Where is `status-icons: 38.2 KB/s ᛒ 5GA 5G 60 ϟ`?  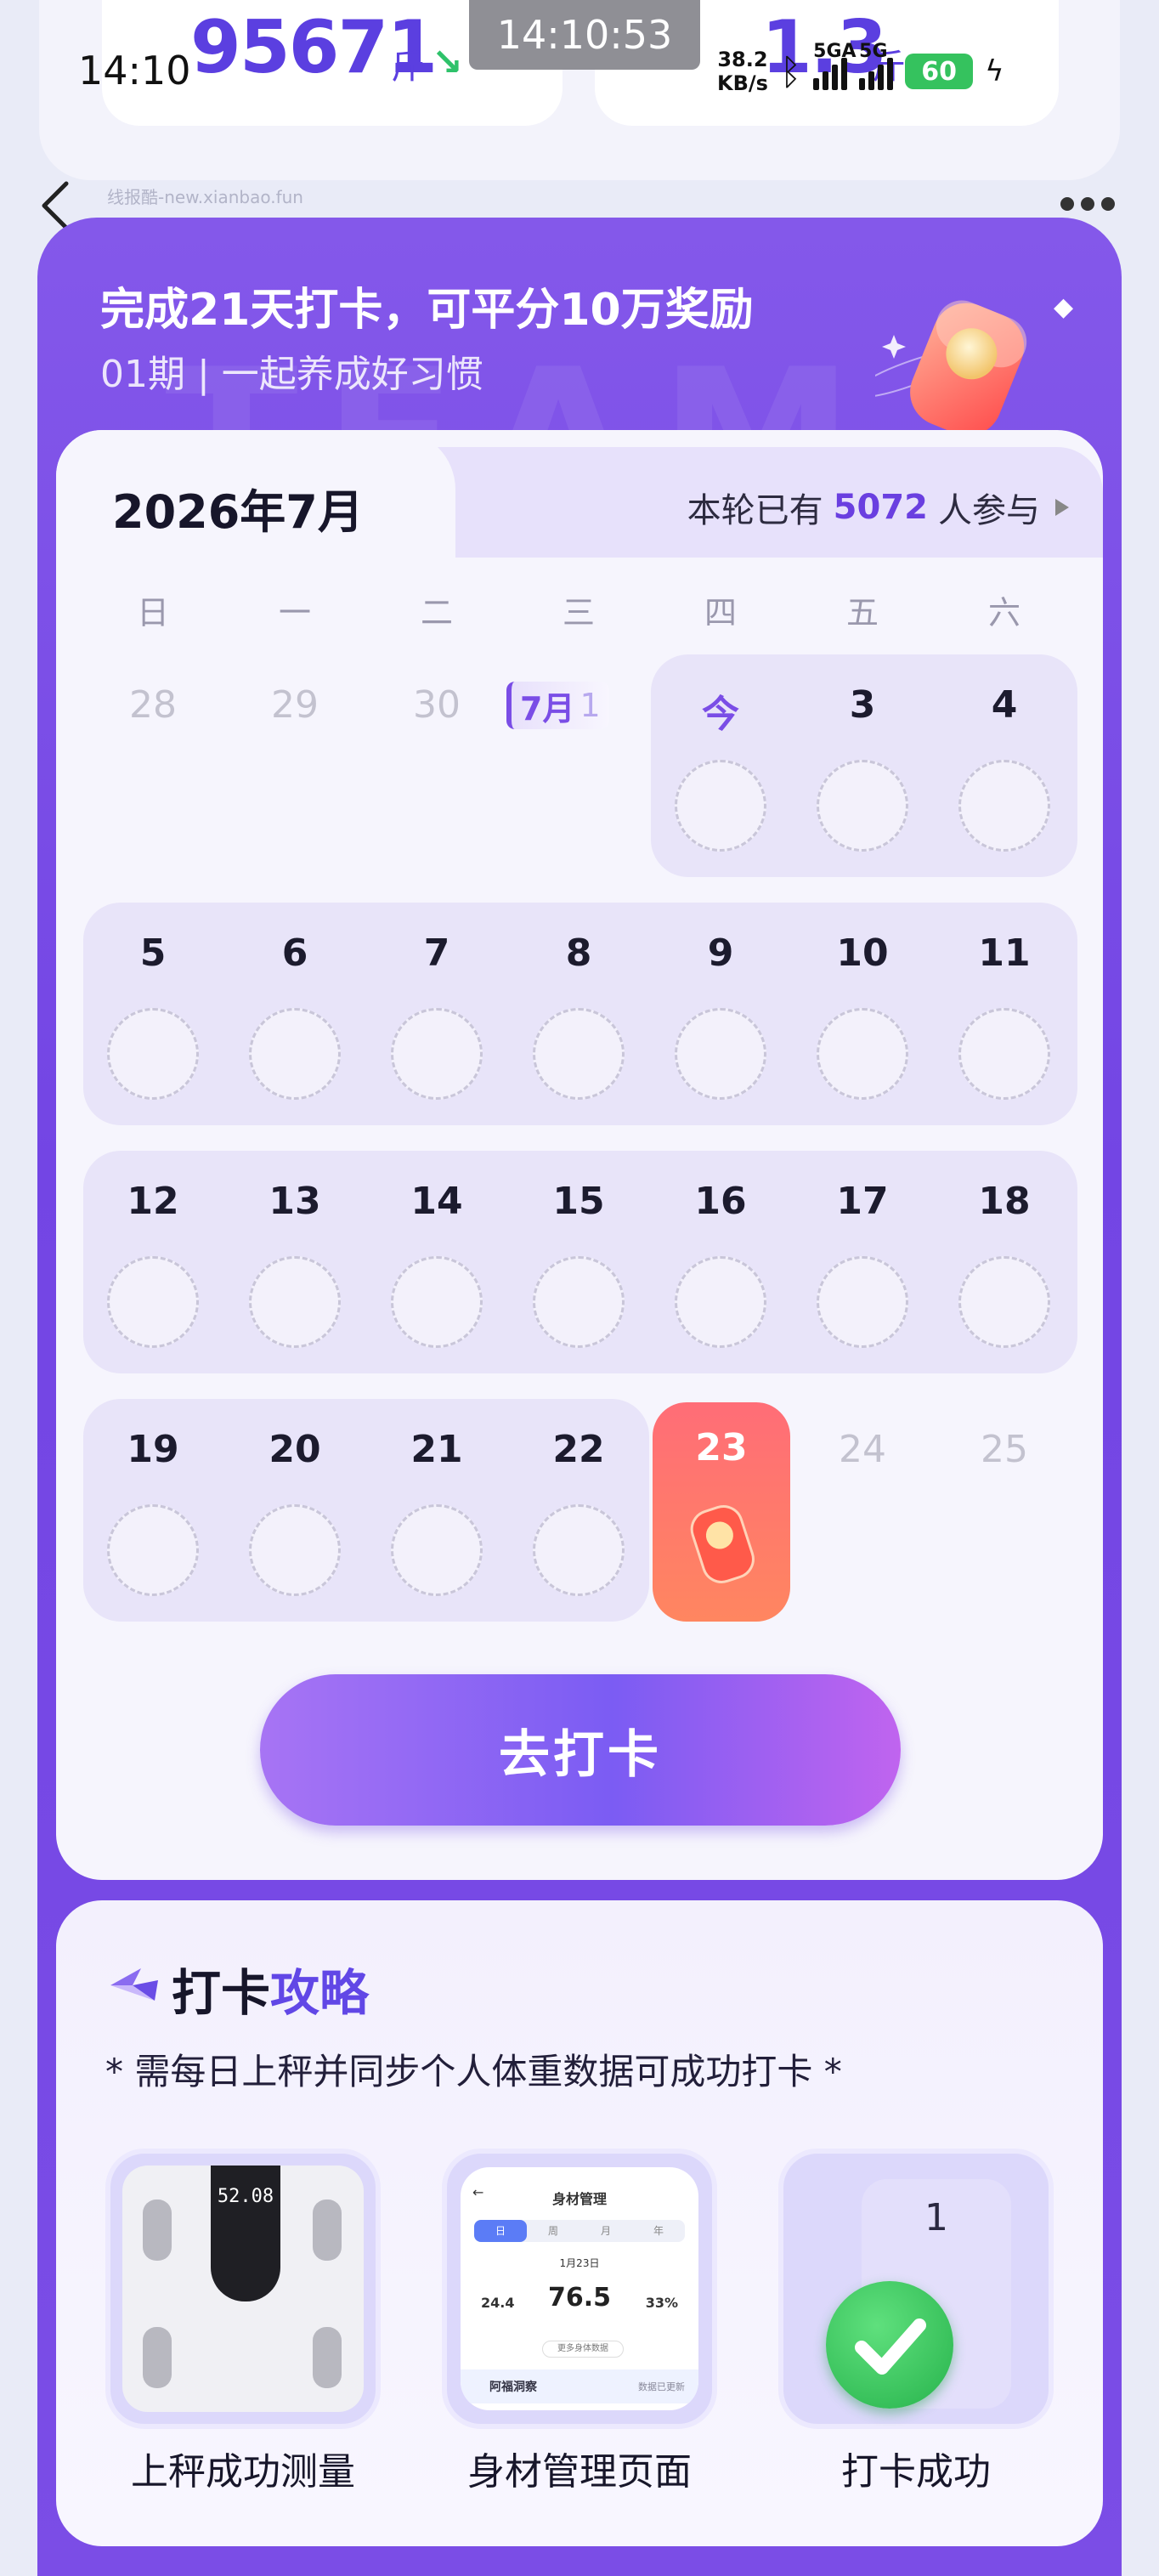
status-icons: 38.2 KB/s ᛒ 5GA 5G 60 ϟ is located at coordinates (861, 70).